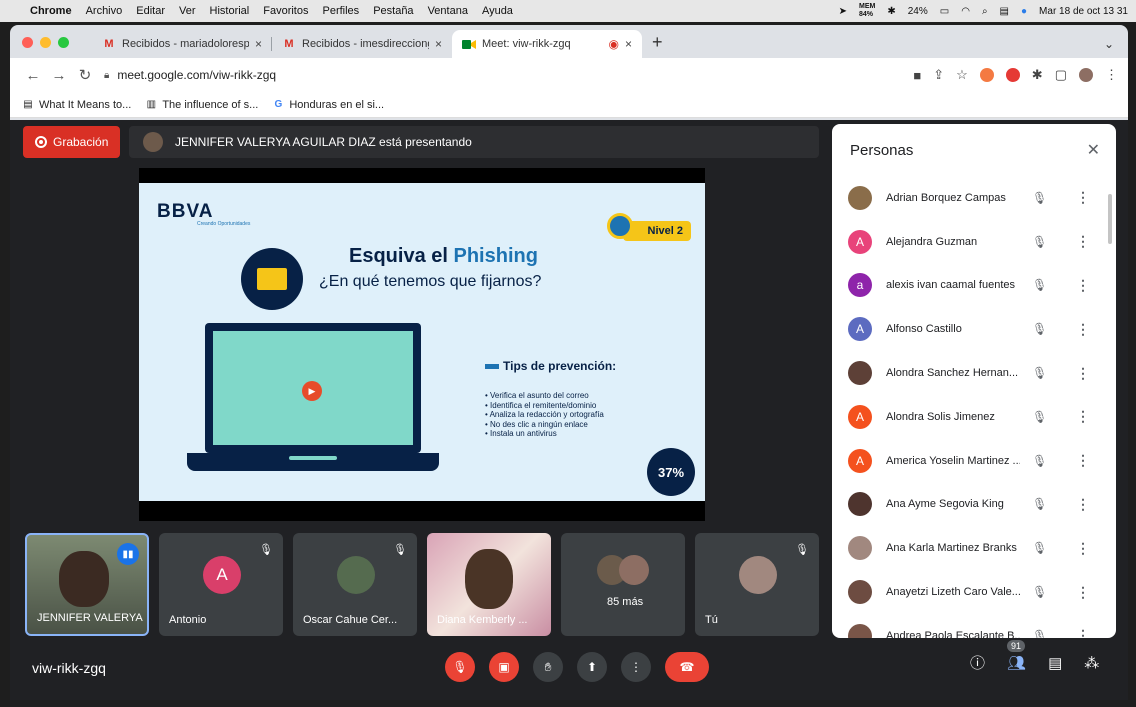  I want to click on tile-antonio: 🎙︎ A Antonio, so click(221, 584).